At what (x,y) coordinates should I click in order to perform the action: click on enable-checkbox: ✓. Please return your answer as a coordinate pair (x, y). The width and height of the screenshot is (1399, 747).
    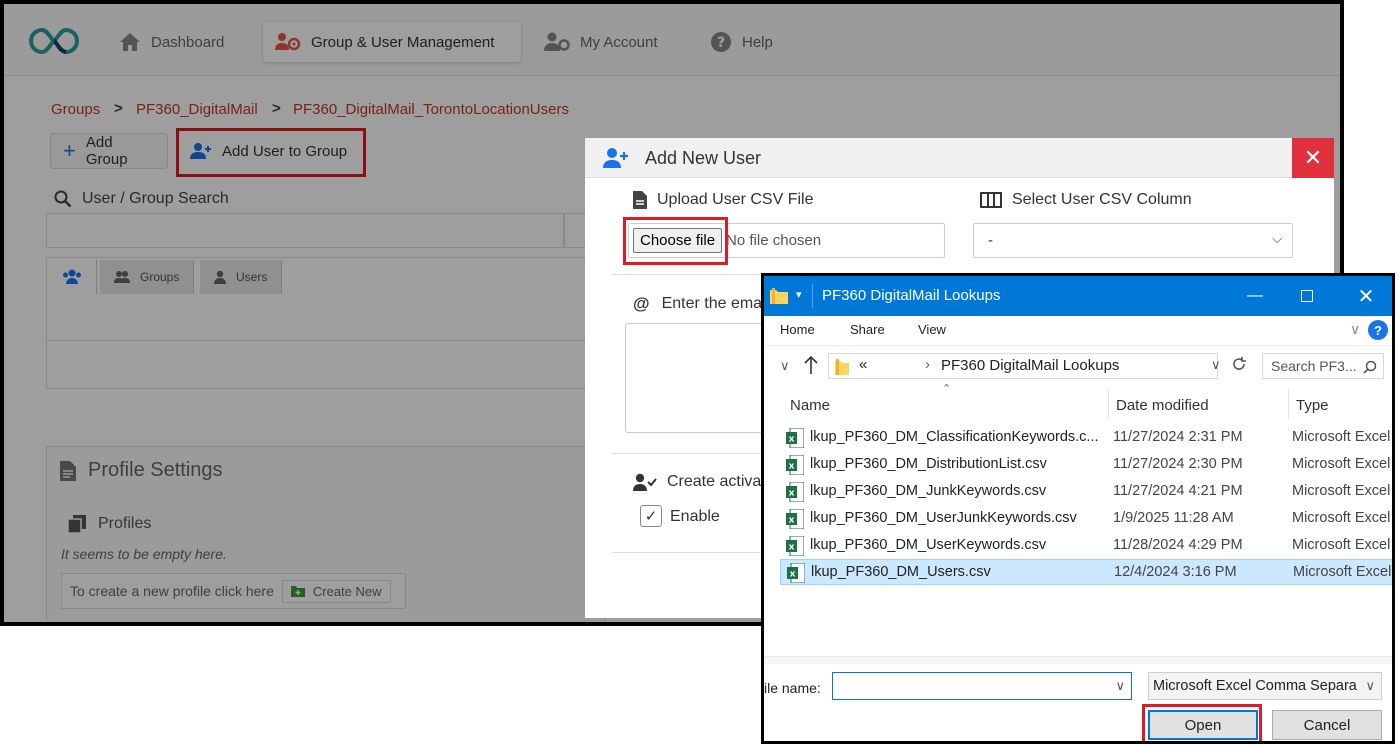
    Looking at the image, I should click on (651, 516).